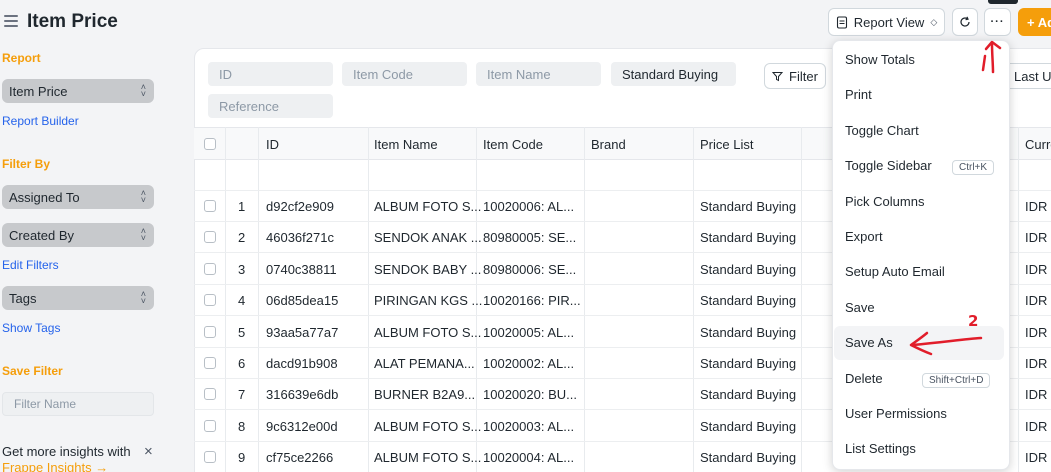 The image size is (1051, 472). What do you see at coordinates (882, 130) in the screenshot?
I see `menu-item-toggle-chart: Toggle Chart` at bounding box center [882, 130].